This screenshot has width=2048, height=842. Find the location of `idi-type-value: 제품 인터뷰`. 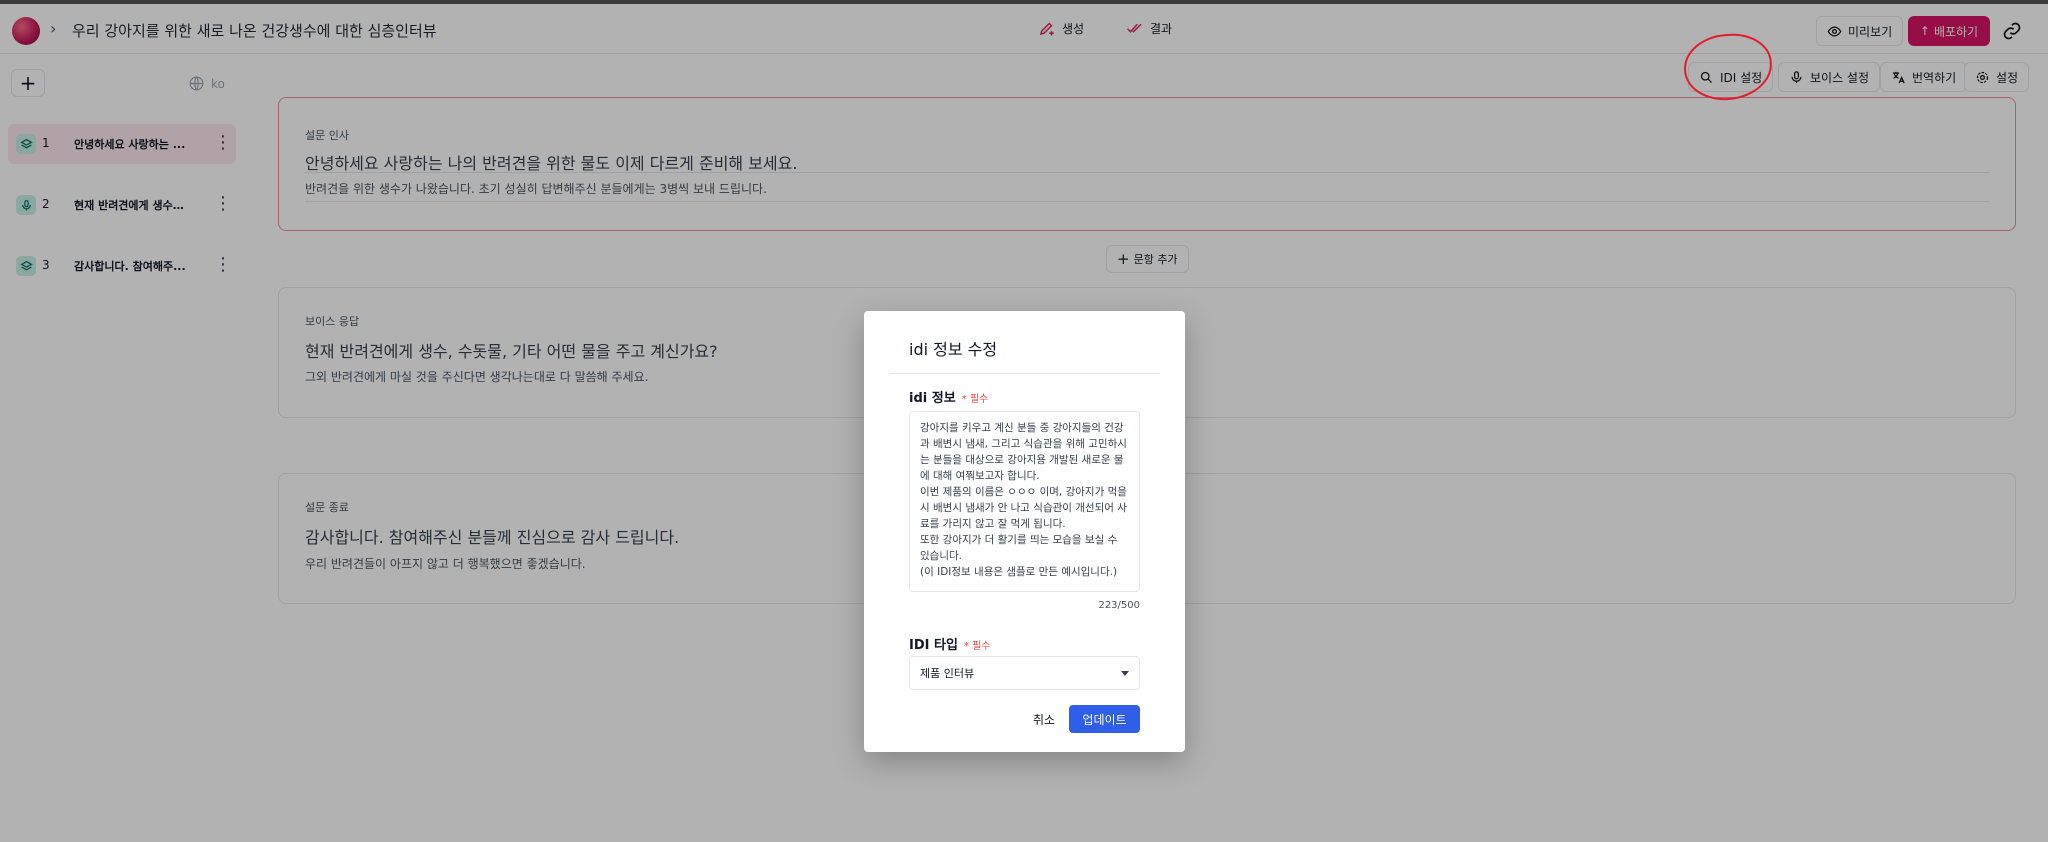

idi-type-value: 제품 인터뷰 is located at coordinates (947, 673).